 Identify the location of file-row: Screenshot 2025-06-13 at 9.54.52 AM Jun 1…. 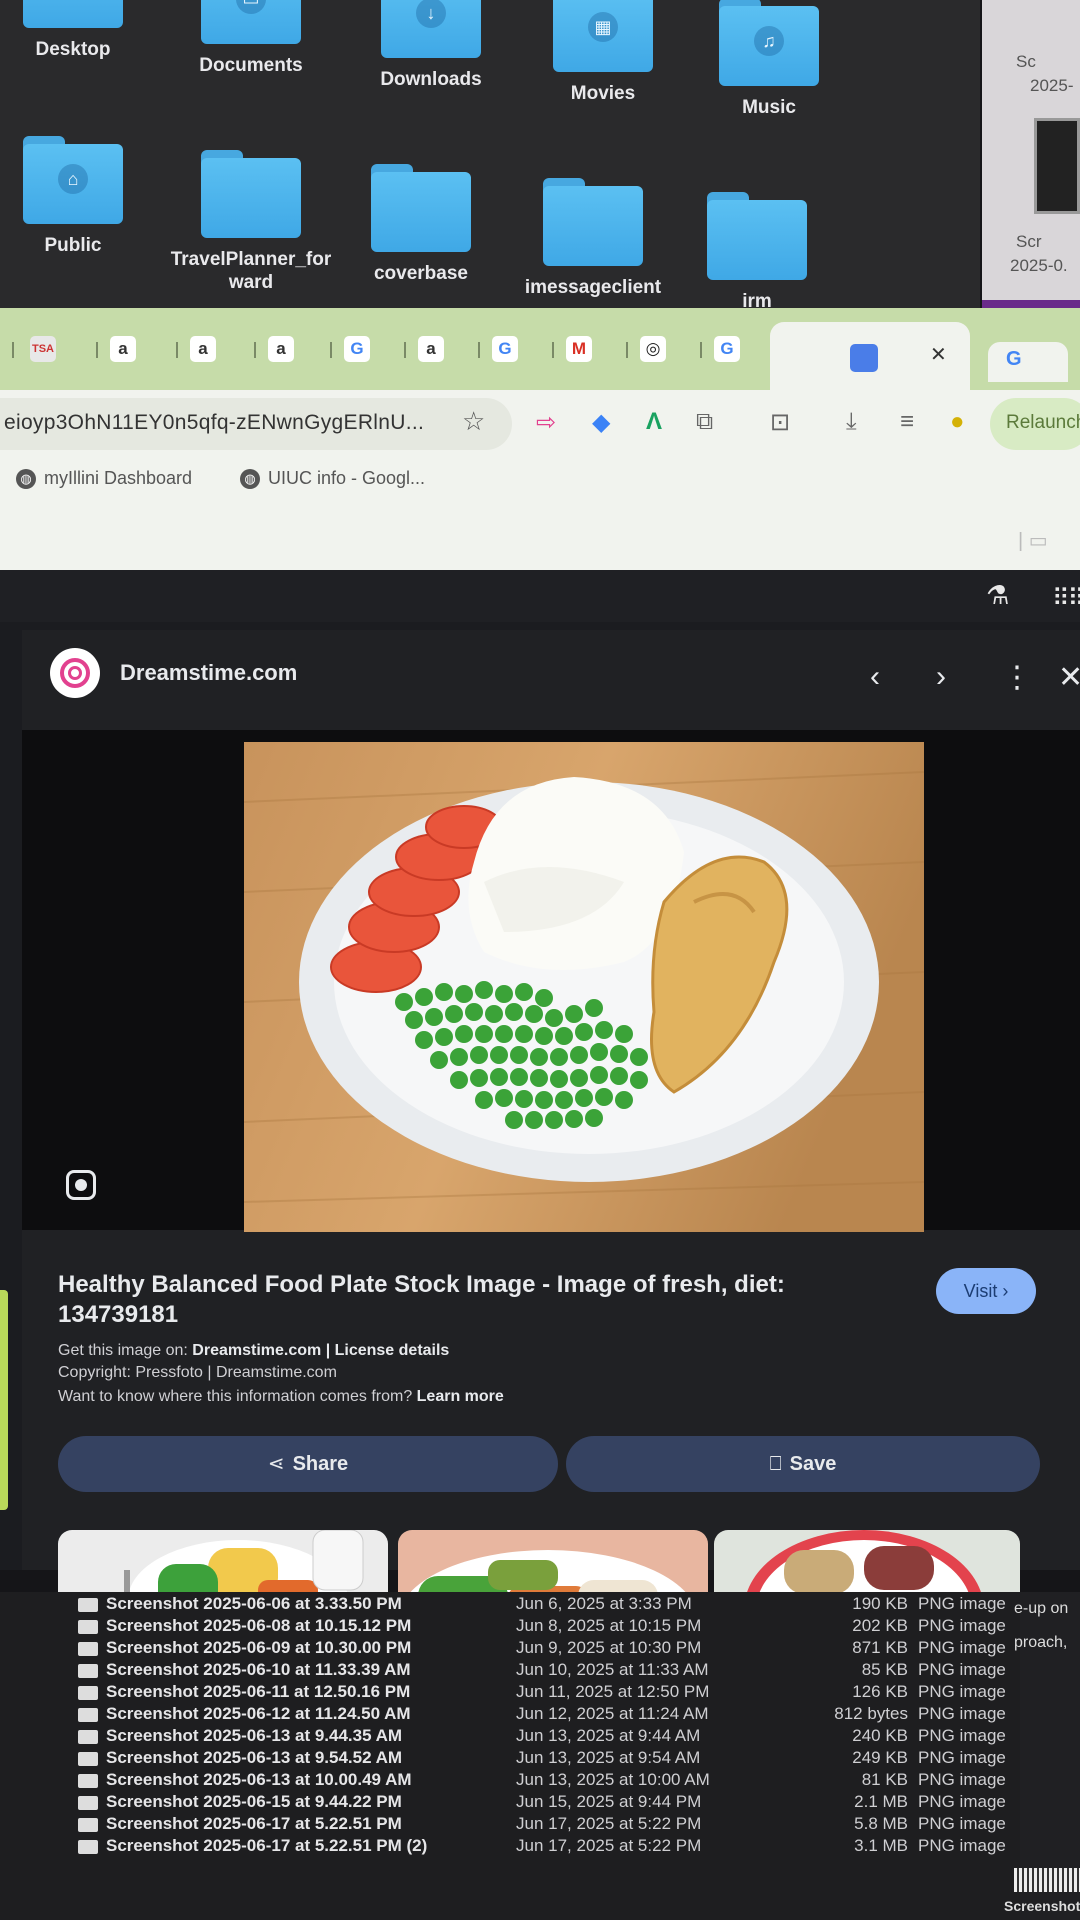
(542, 1759).